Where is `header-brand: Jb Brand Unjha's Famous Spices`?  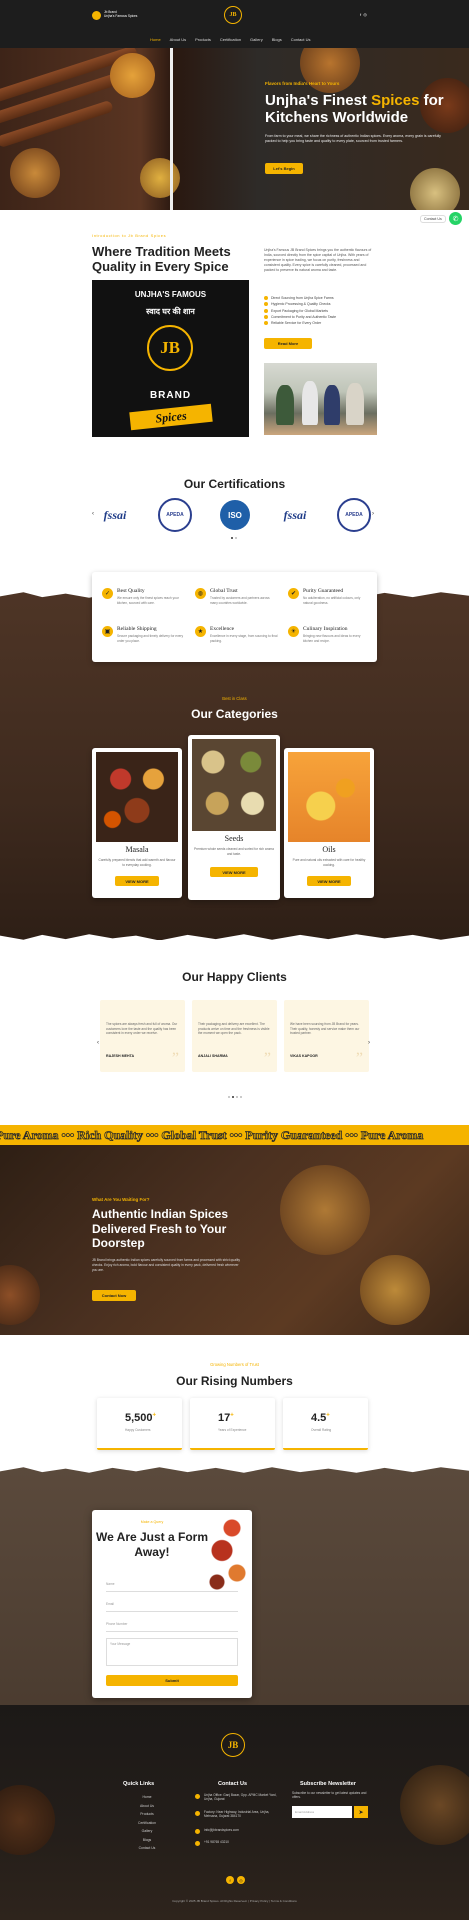
header-brand: Jb Brand Unjha's Famous Spices is located at coordinates (134, 14).